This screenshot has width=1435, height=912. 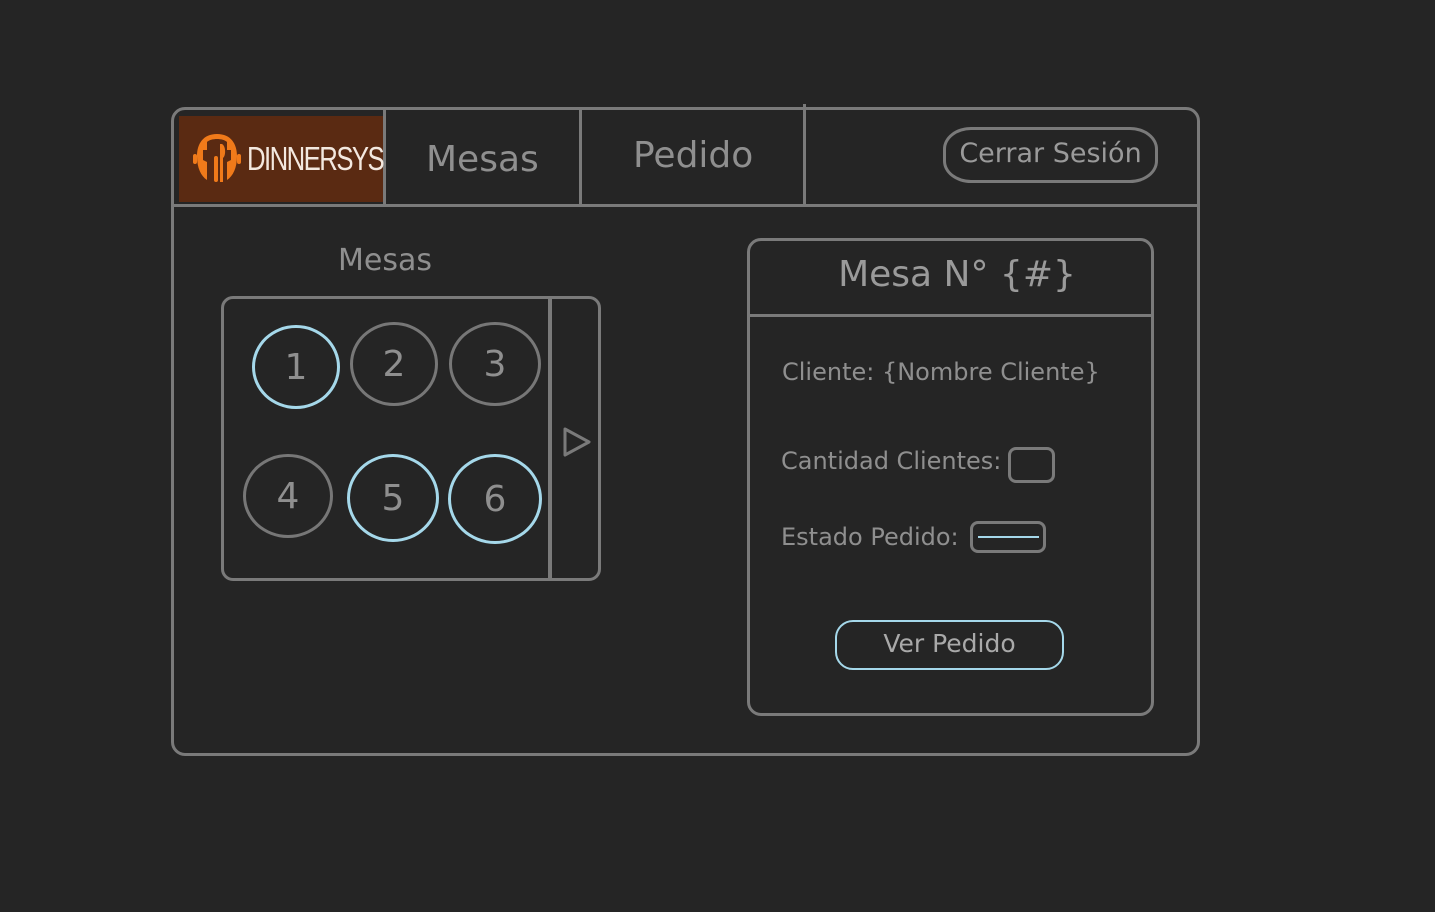 I want to click on view-order-button: Ver Pedido, so click(x=949, y=645).